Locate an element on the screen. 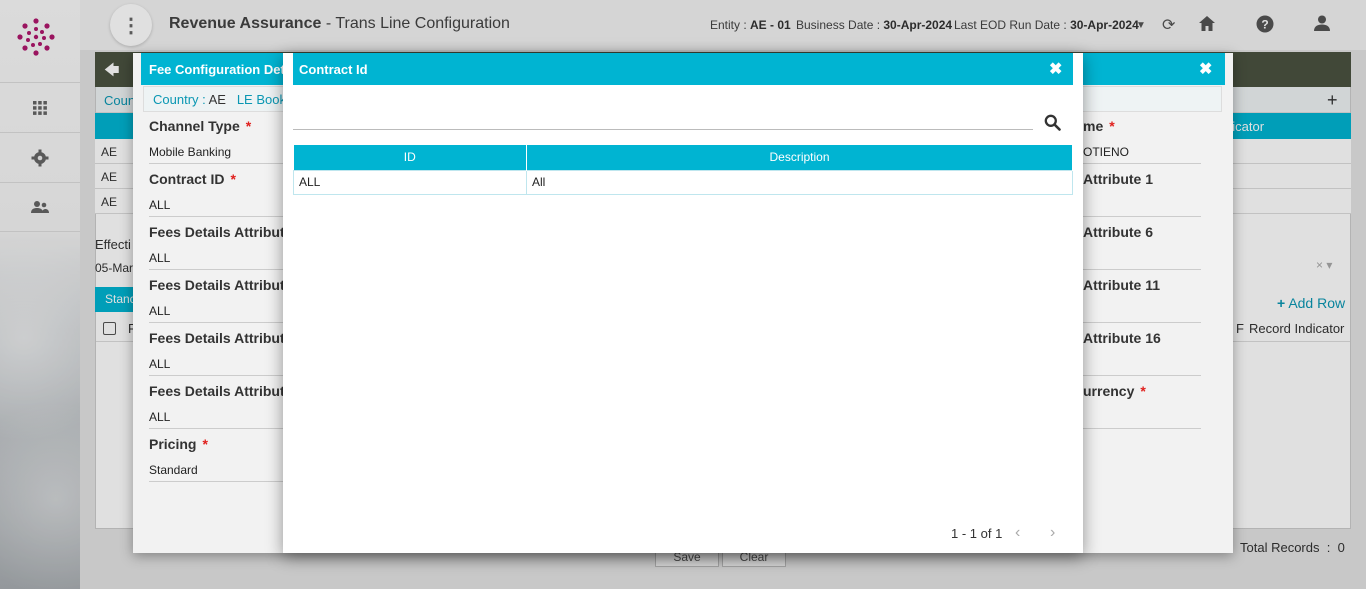  contract-table: ID Description ALL All is located at coordinates (683, 170).